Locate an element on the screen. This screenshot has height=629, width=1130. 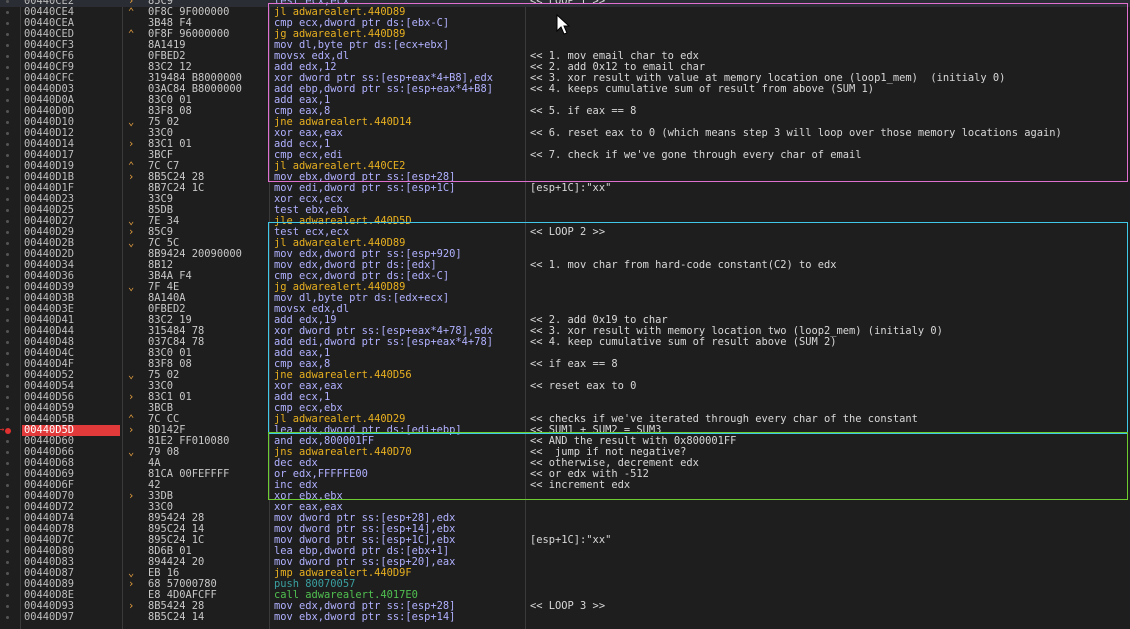
comment-cell: << reset eax to 0 is located at coordinates (830, 386).